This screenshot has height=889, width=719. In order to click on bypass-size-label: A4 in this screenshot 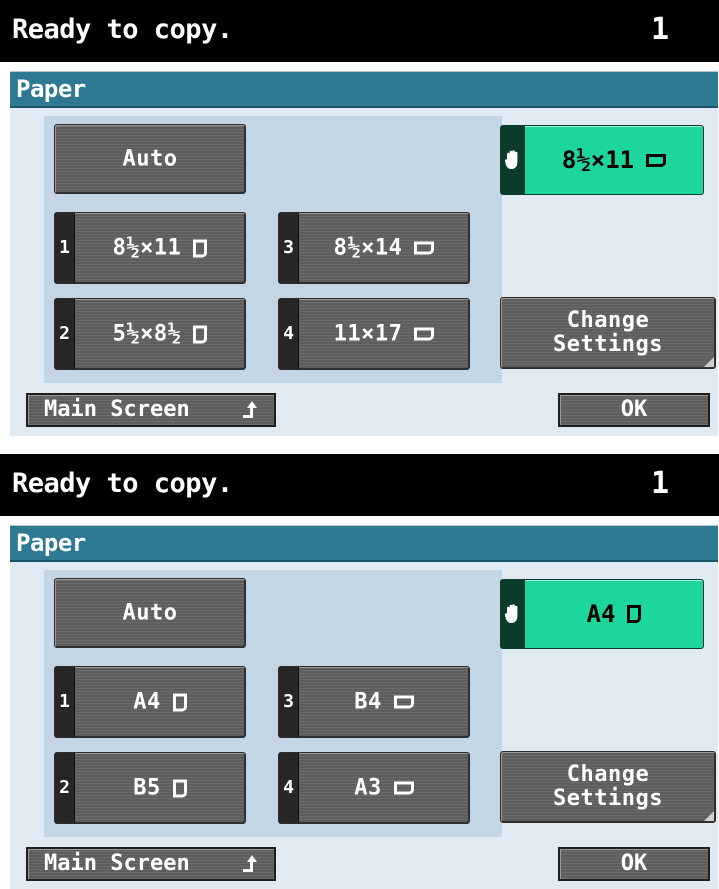, I will do `click(601, 614)`.